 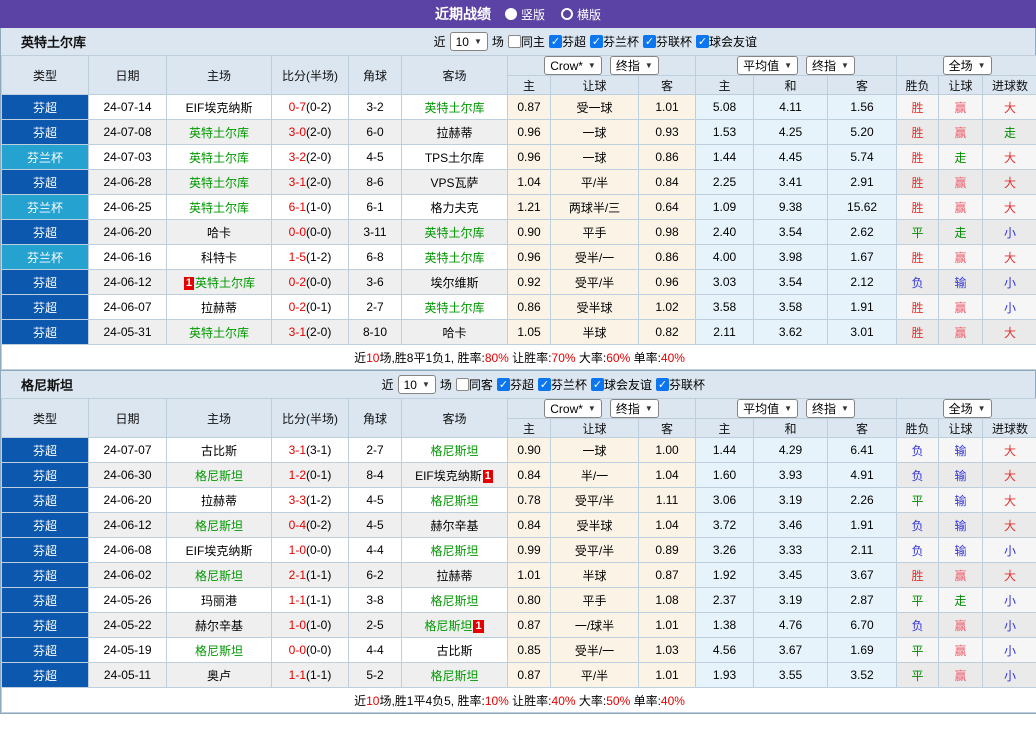 I want to click on select-value: 平均值, so click(x=761, y=66).